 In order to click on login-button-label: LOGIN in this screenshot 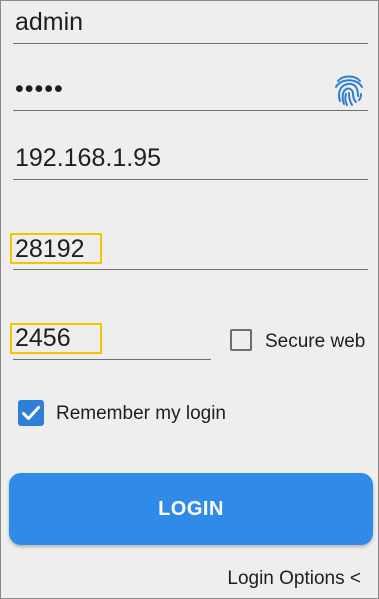, I will do `click(191, 508)`.